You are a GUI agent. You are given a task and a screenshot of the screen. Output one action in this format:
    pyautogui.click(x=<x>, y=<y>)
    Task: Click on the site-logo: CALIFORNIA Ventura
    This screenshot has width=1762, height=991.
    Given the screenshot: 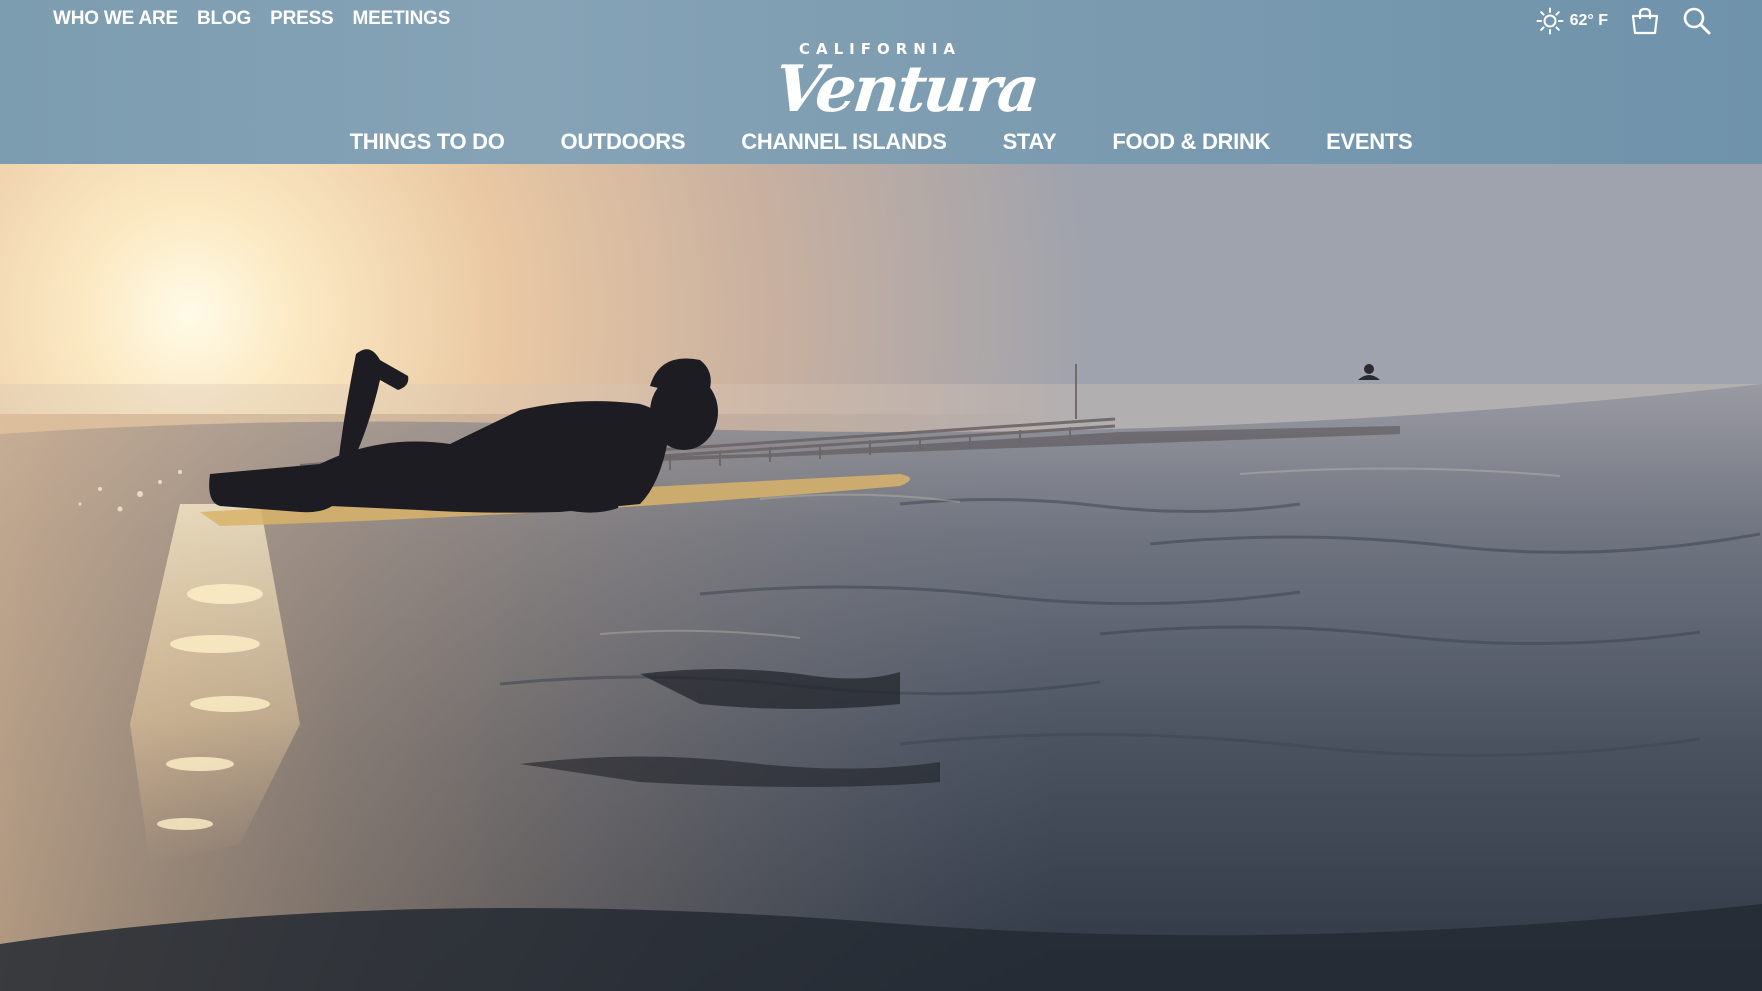 What is the action you would take?
    pyautogui.click(x=905, y=85)
    